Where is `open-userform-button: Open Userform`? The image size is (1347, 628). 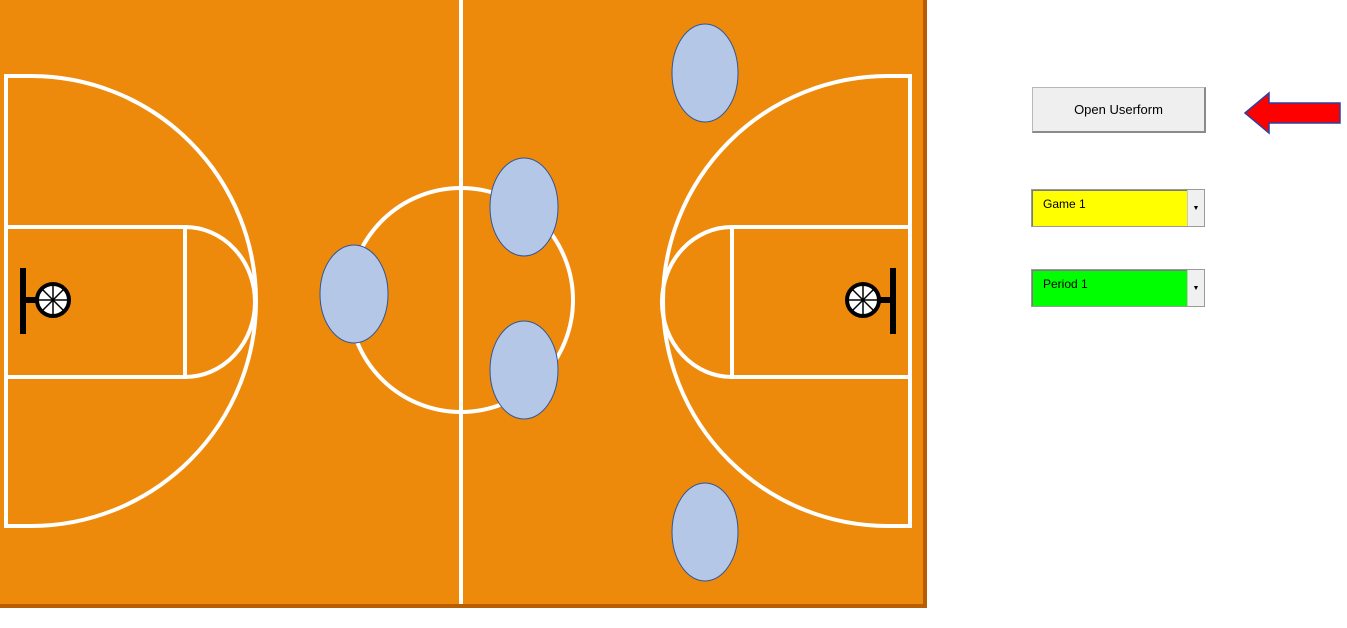
open-userform-button: Open Userform is located at coordinates (1119, 110).